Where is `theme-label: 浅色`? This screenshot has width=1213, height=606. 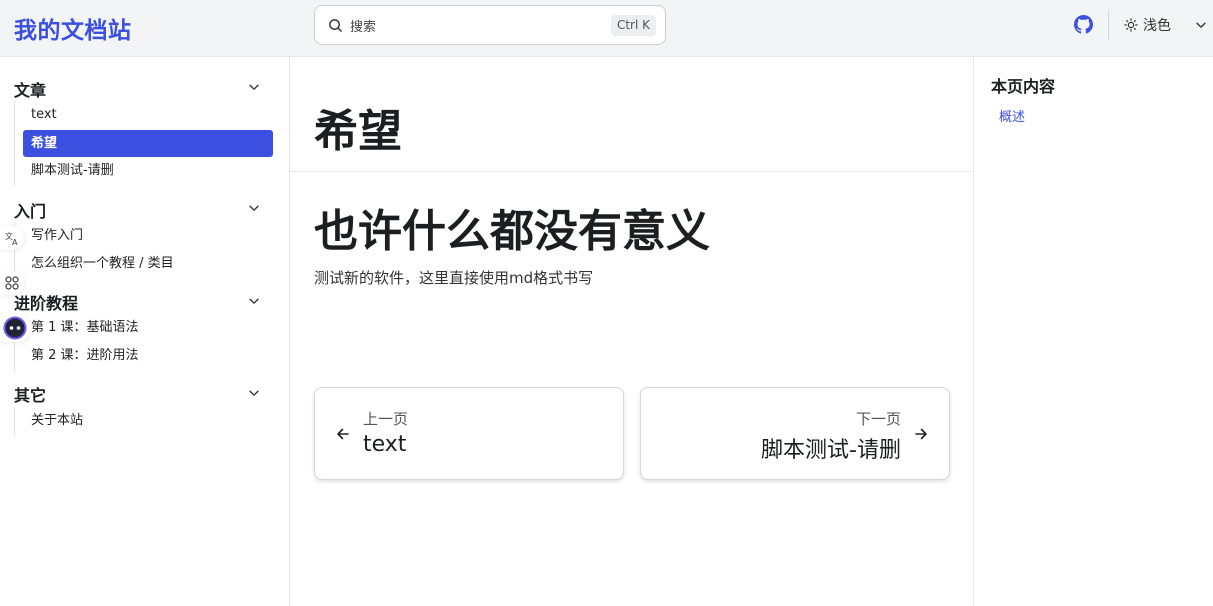
theme-label: 浅色 is located at coordinates (1157, 26).